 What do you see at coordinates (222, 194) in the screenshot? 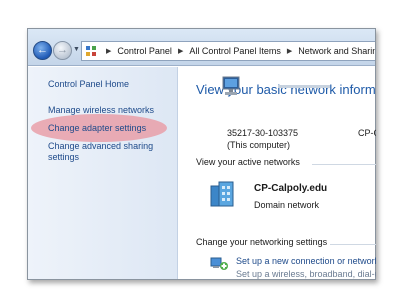
I see `domain-network-icon` at bounding box center [222, 194].